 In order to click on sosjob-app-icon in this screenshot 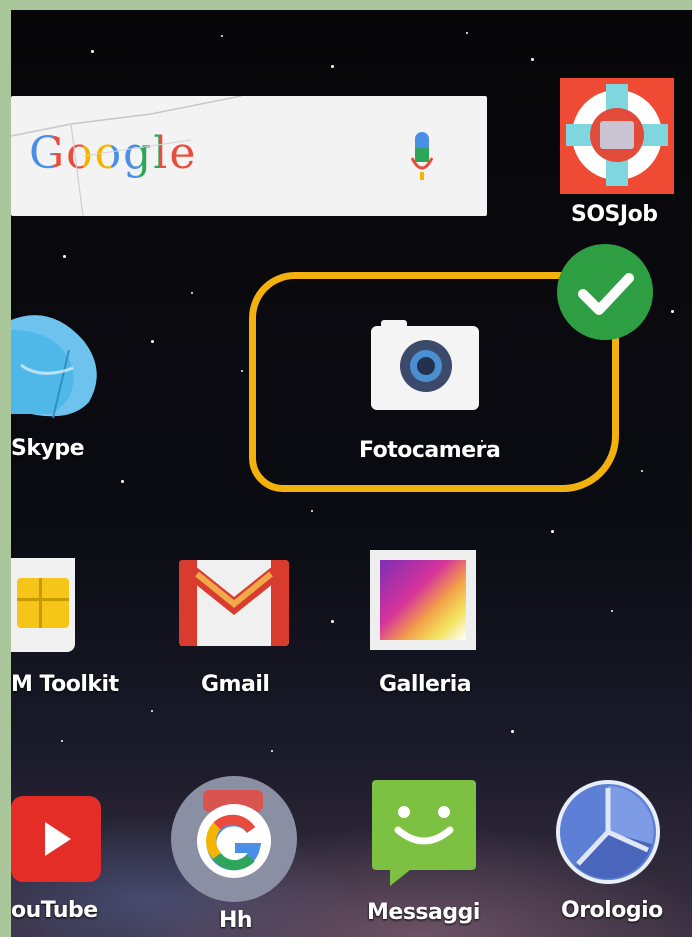, I will do `click(617, 136)`.